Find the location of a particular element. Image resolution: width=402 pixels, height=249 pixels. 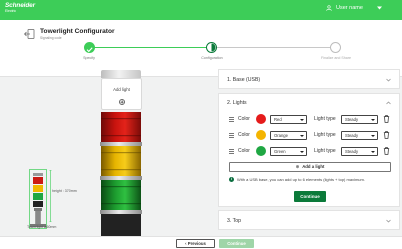

color-select-value: Red is located at coordinates (278, 119).